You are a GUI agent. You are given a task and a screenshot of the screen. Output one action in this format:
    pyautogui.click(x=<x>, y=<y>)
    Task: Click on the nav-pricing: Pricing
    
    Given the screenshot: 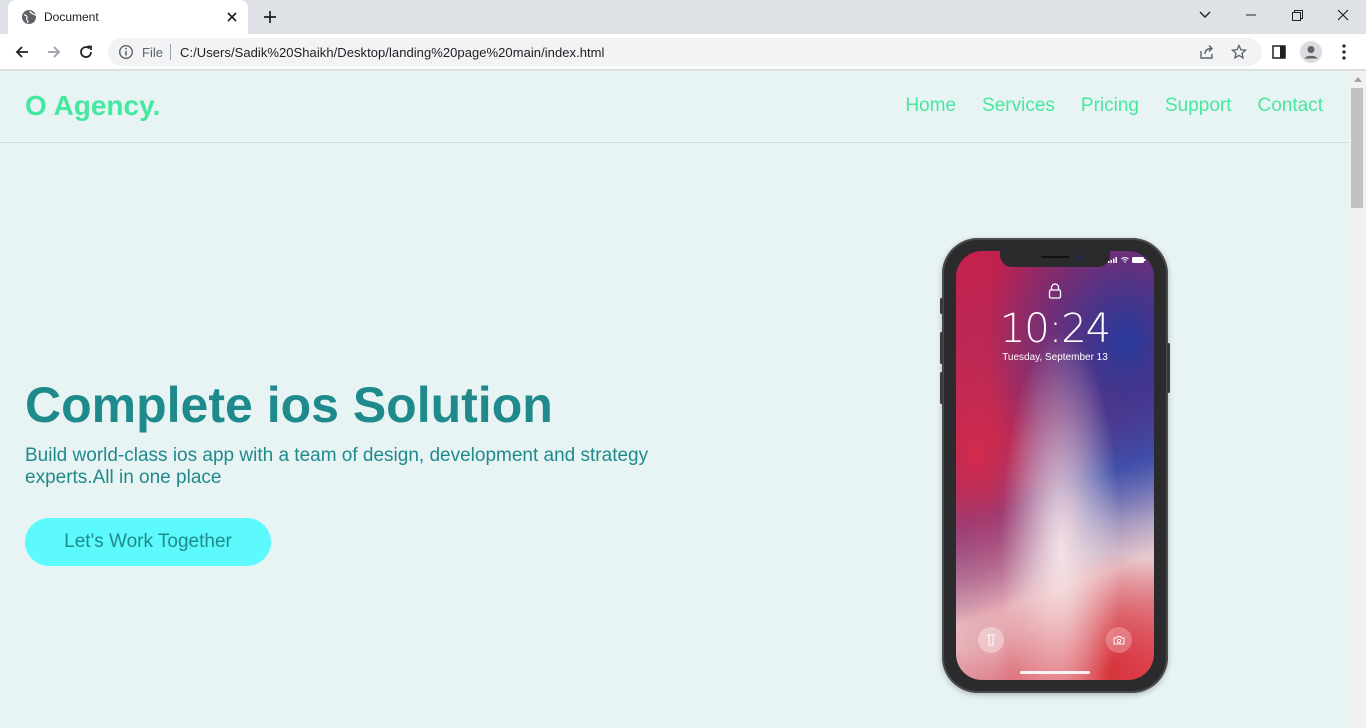 What is the action you would take?
    pyautogui.click(x=1110, y=106)
    